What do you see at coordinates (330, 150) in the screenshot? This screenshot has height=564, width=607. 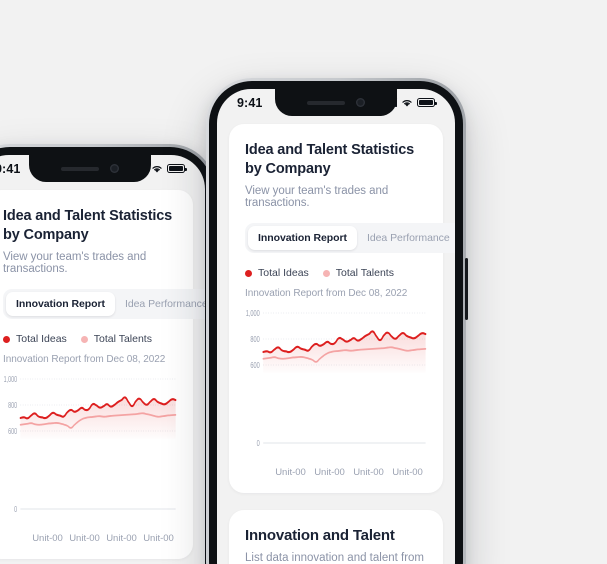 I see `stats-title-line1-front: Idea and Talent Statistics` at bounding box center [330, 150].